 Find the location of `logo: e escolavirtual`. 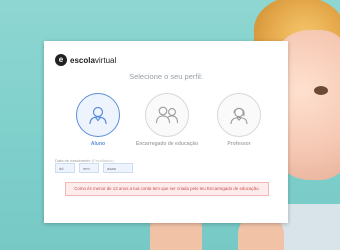

logo: e escolavirtual is located at coordinates (85, 60).